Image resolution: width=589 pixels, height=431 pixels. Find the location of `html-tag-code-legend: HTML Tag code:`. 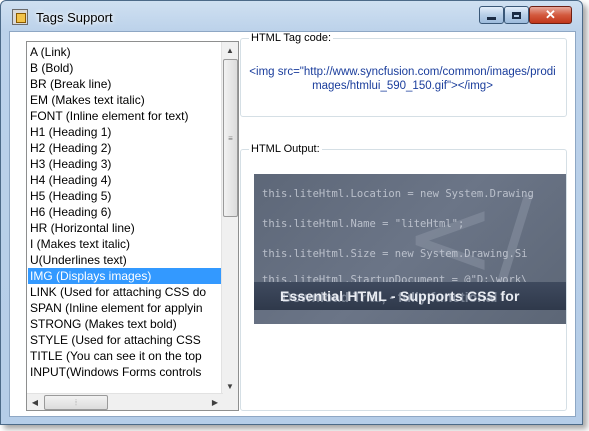

html-tag-code-legend: HTML Tag code: is located at coordinates (291, 38).